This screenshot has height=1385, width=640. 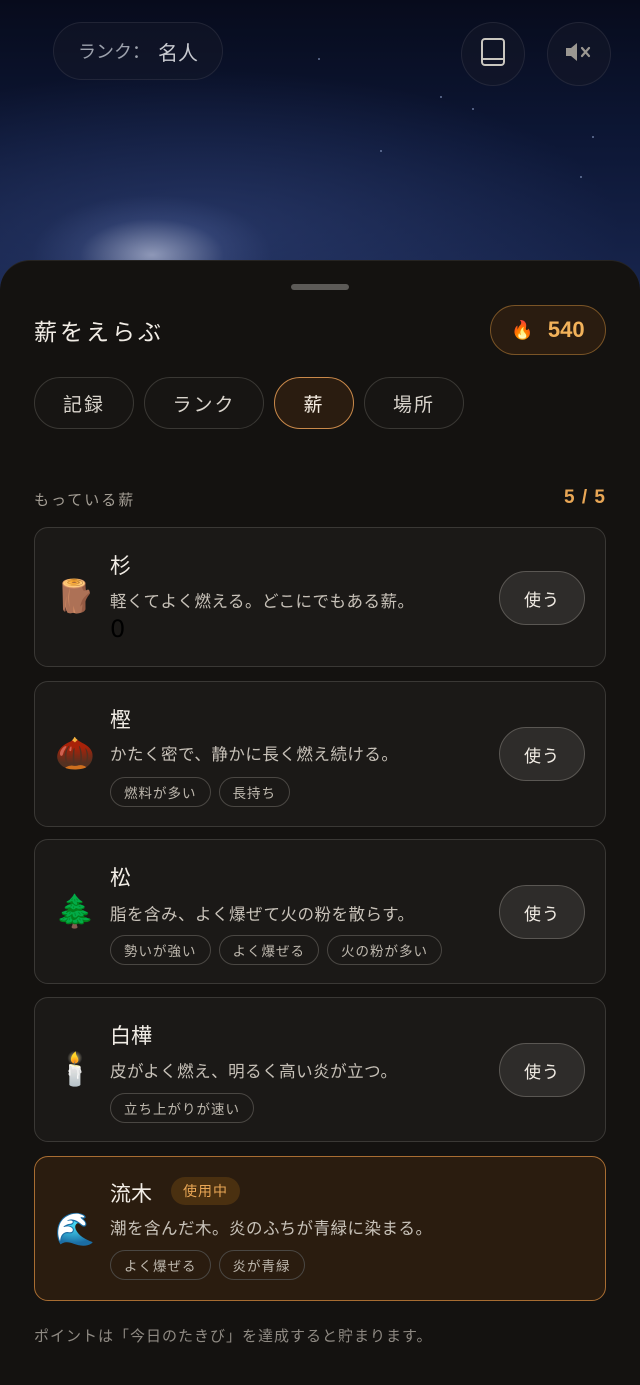 What do you see at coordinates (131, 1036) in the screenshot?
I see `wood-name: 白樺` at bounding box center [131, 1036].